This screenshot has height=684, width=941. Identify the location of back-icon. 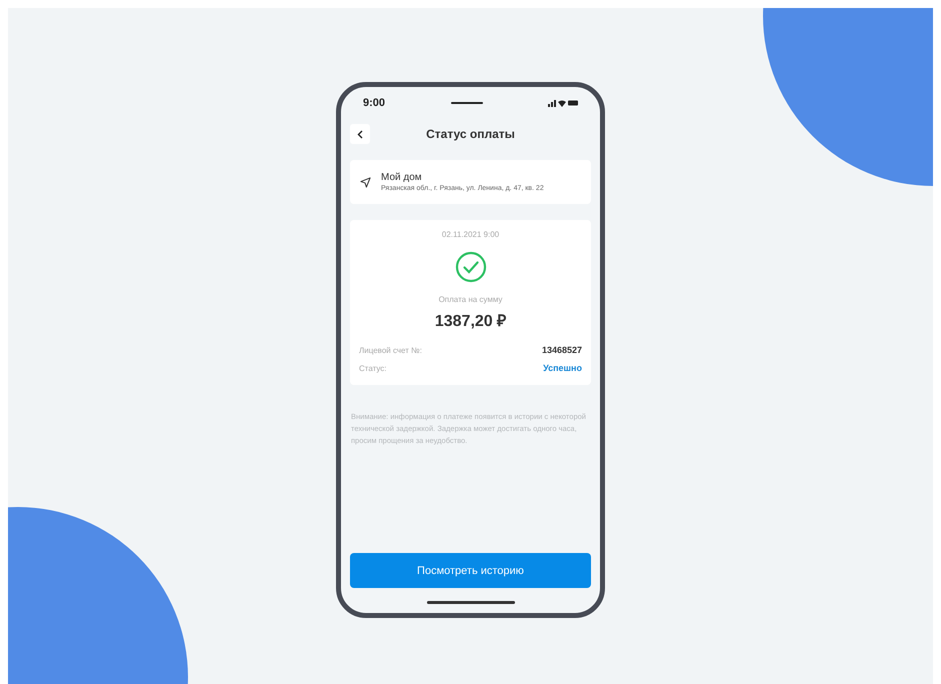
(360, 134).